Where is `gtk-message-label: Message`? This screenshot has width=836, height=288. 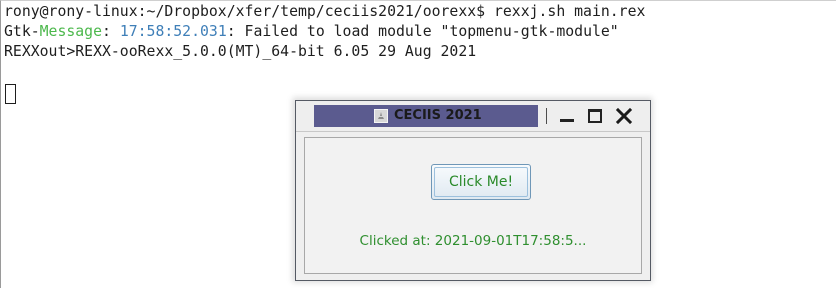
gtk-message-label: Message is located at coordinates (70, 31).